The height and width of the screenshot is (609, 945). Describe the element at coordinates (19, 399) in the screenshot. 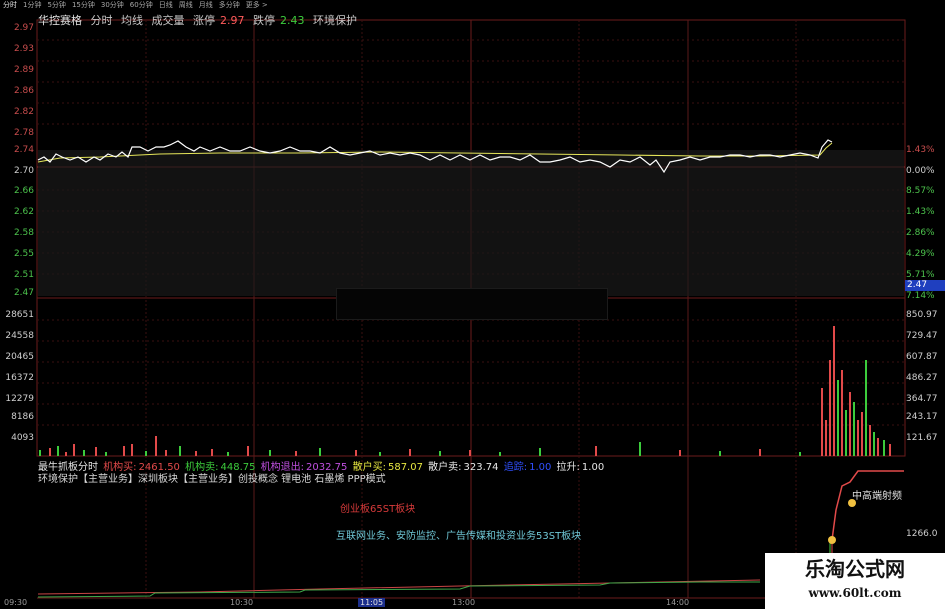

I see `volume-tick: 12279` at that location.